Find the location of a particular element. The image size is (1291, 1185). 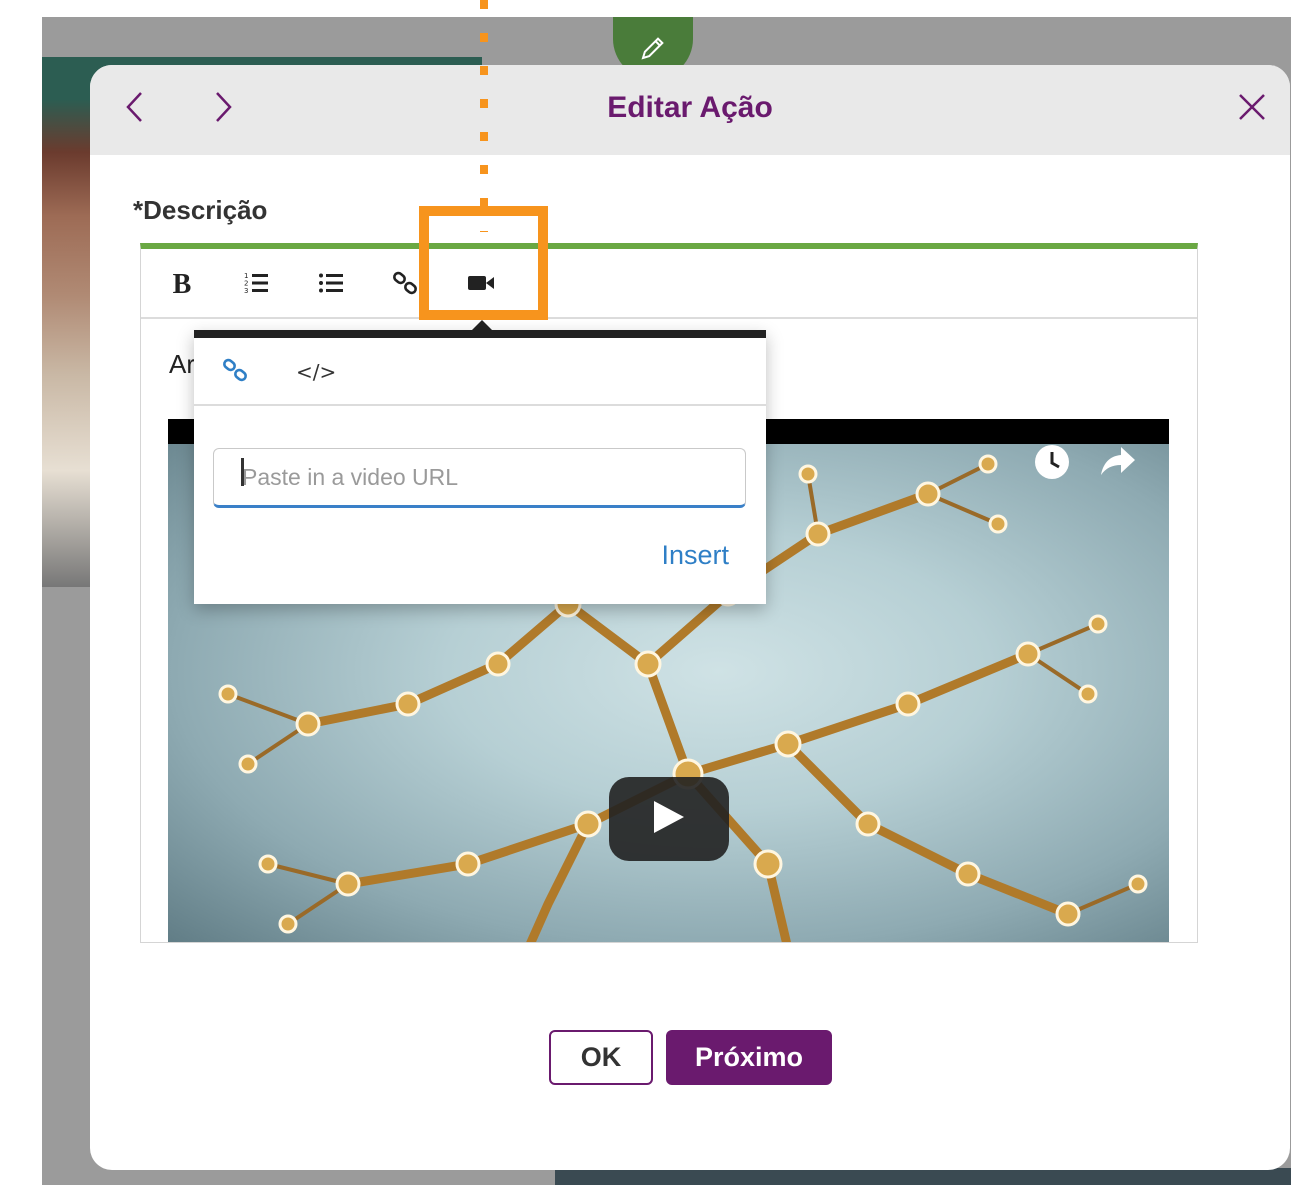

video-url-input is located at coordinates (479, 478).